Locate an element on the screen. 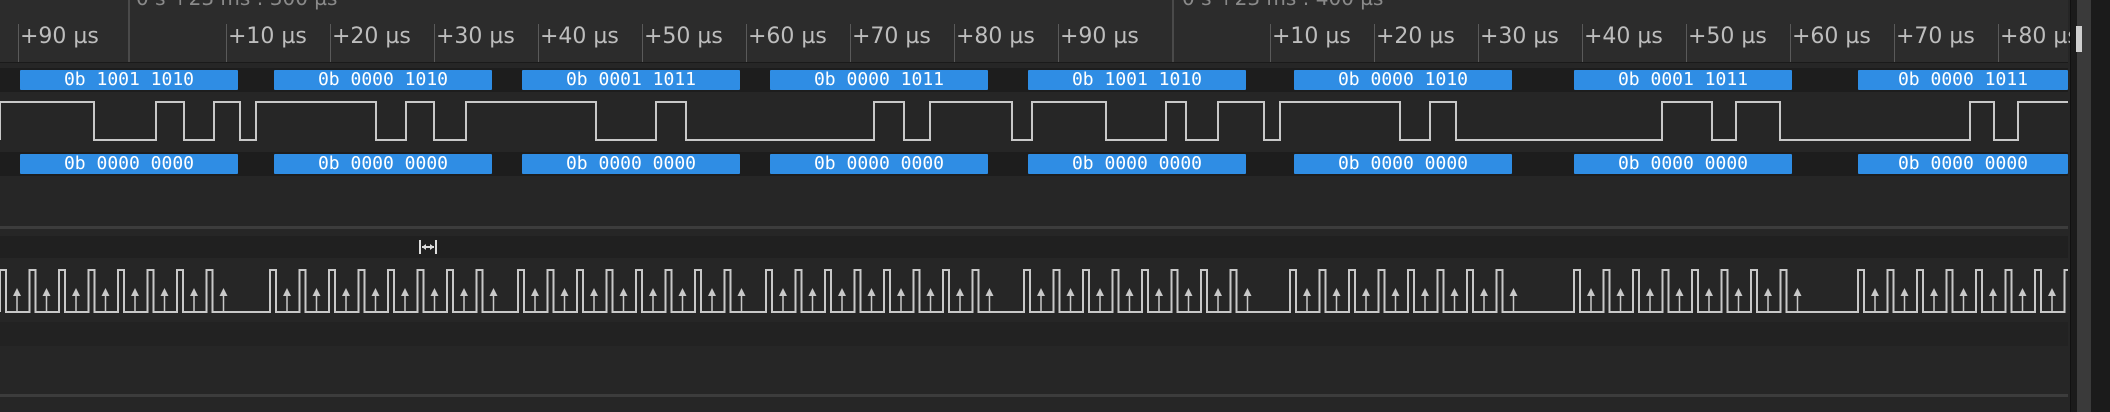 Image resolution: width=2110 pixels, height=412 pixels. ruler-section-label: 0 s +23 ms : 400 µs is located at coordinates (1282, 5).